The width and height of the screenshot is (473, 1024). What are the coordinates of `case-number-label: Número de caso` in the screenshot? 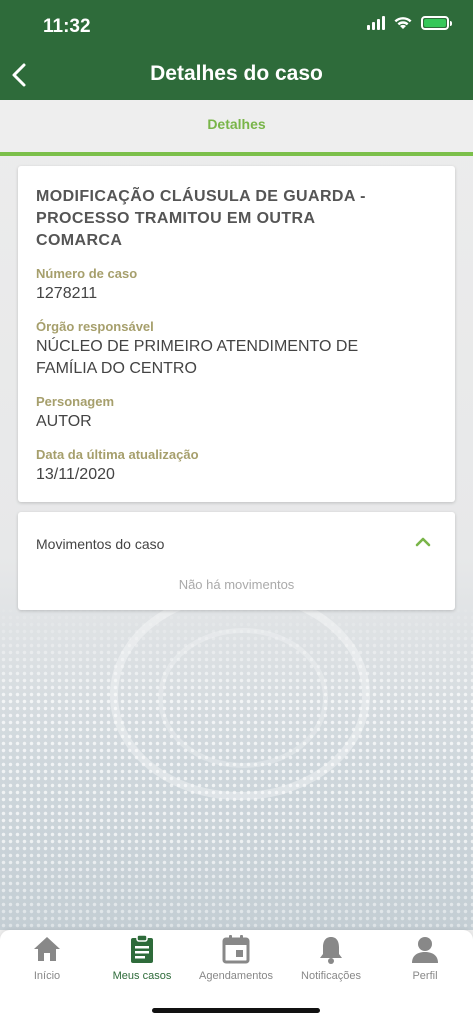 It's located at (87, 273).